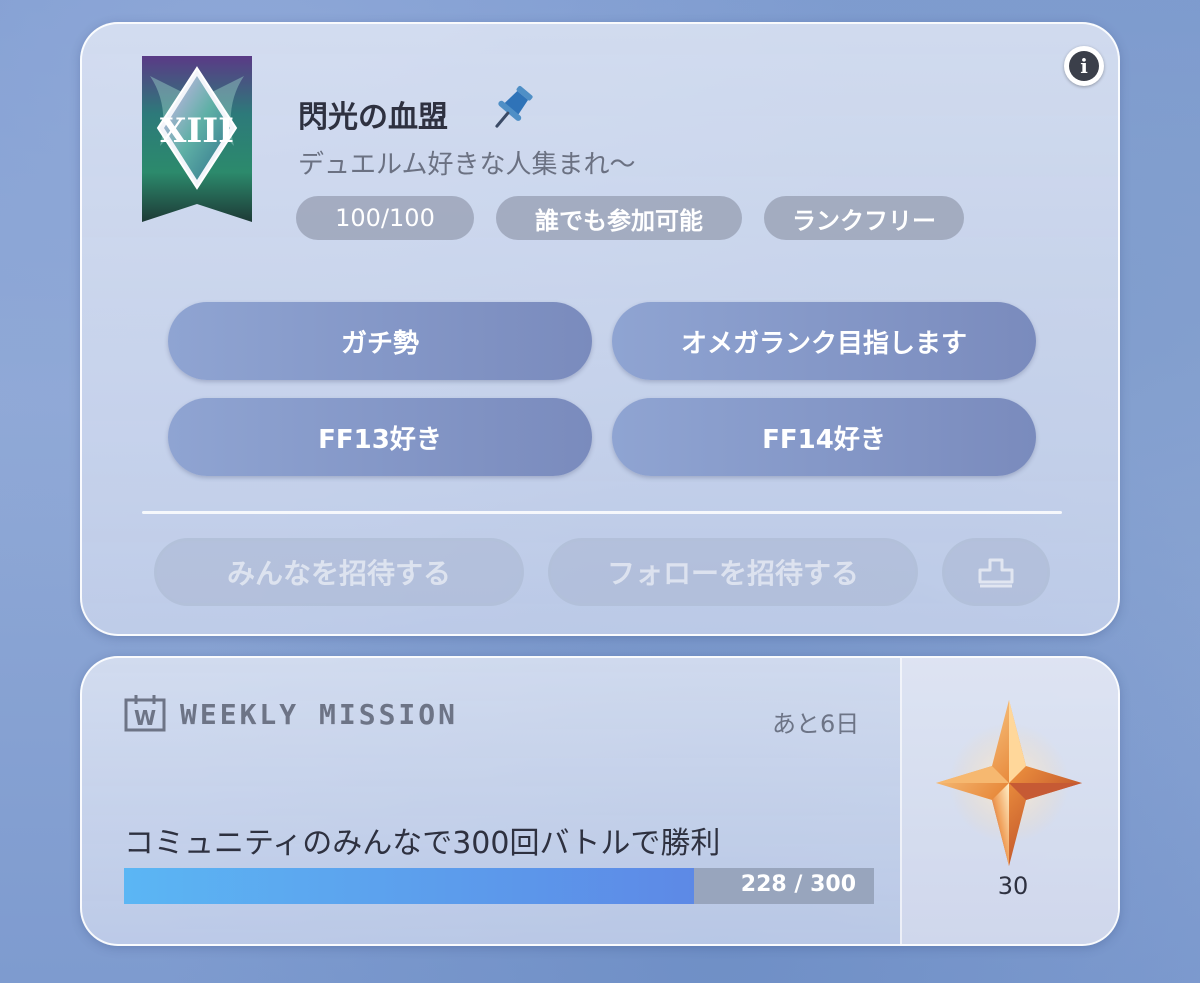 The height and width of the screenshot is (983, 1200). What do you see at coordinates (864, 218) in the screenshot?
I see `rank-badge: ランクフリー` at bounding box center [864, 218].